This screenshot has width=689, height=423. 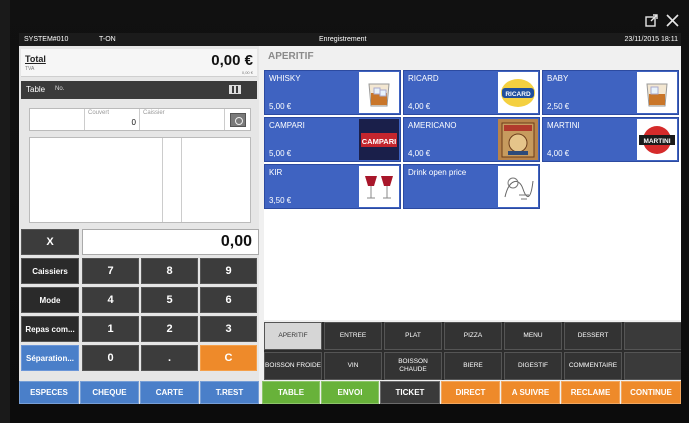 What do you see at coordinates (50, 242) in the screenshot?
I see `x-button: X` at bounding box center [50, 242].